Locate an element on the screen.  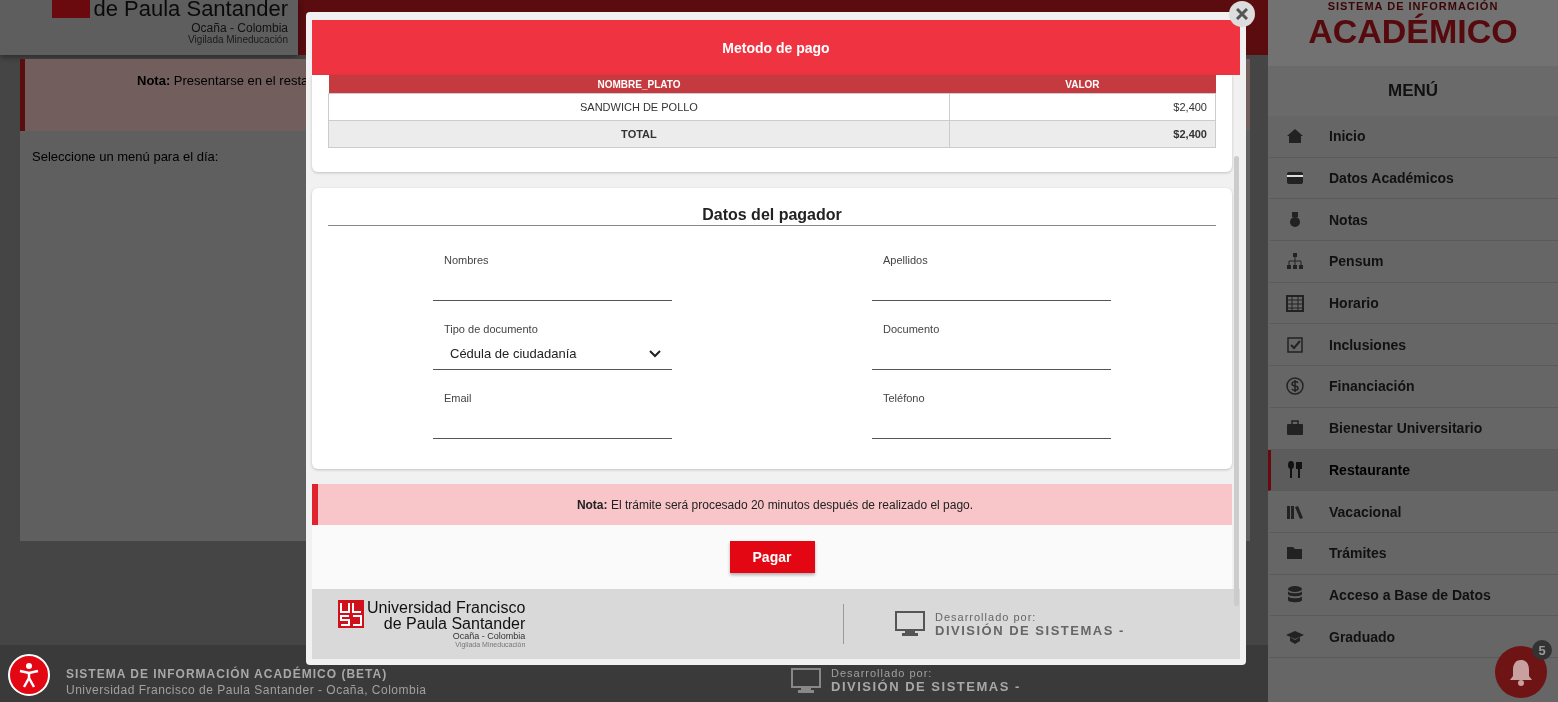
tree-icon is located at coordinates (1295, 261).